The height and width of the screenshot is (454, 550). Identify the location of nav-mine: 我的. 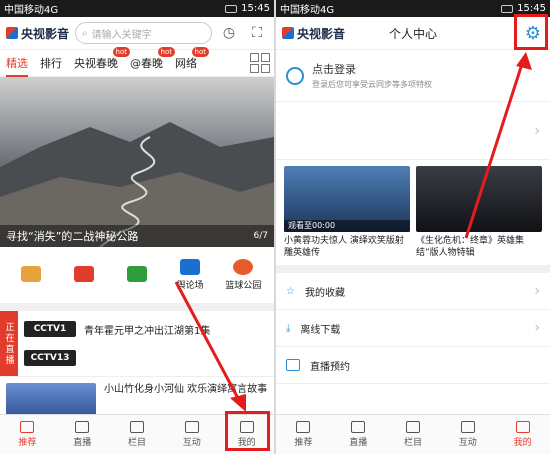
(522, 434).